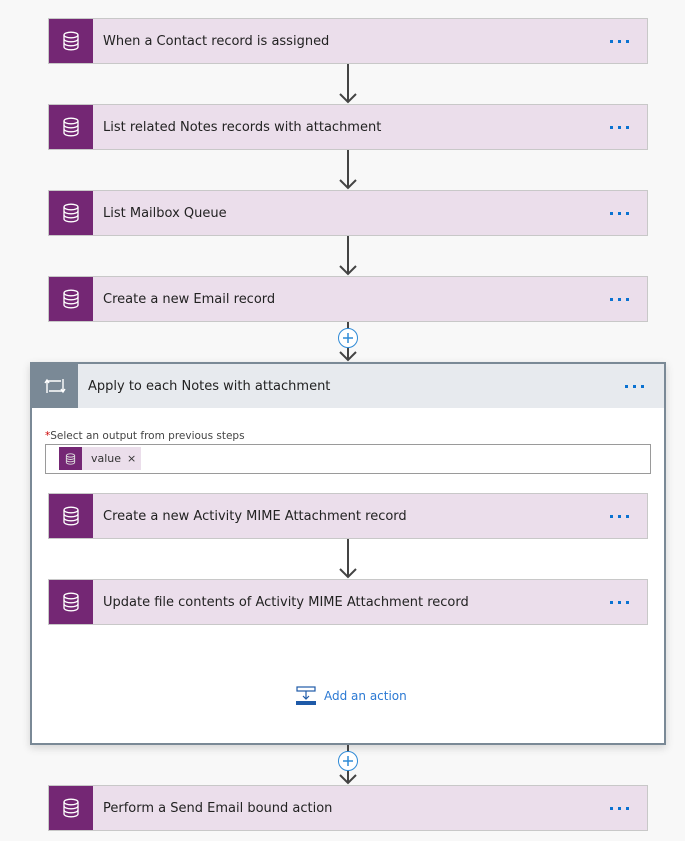  What do you see at coordinates (365, 696) in the screenshot?
I see `add-action-label: Add an action` at bounding box center [365, 696].